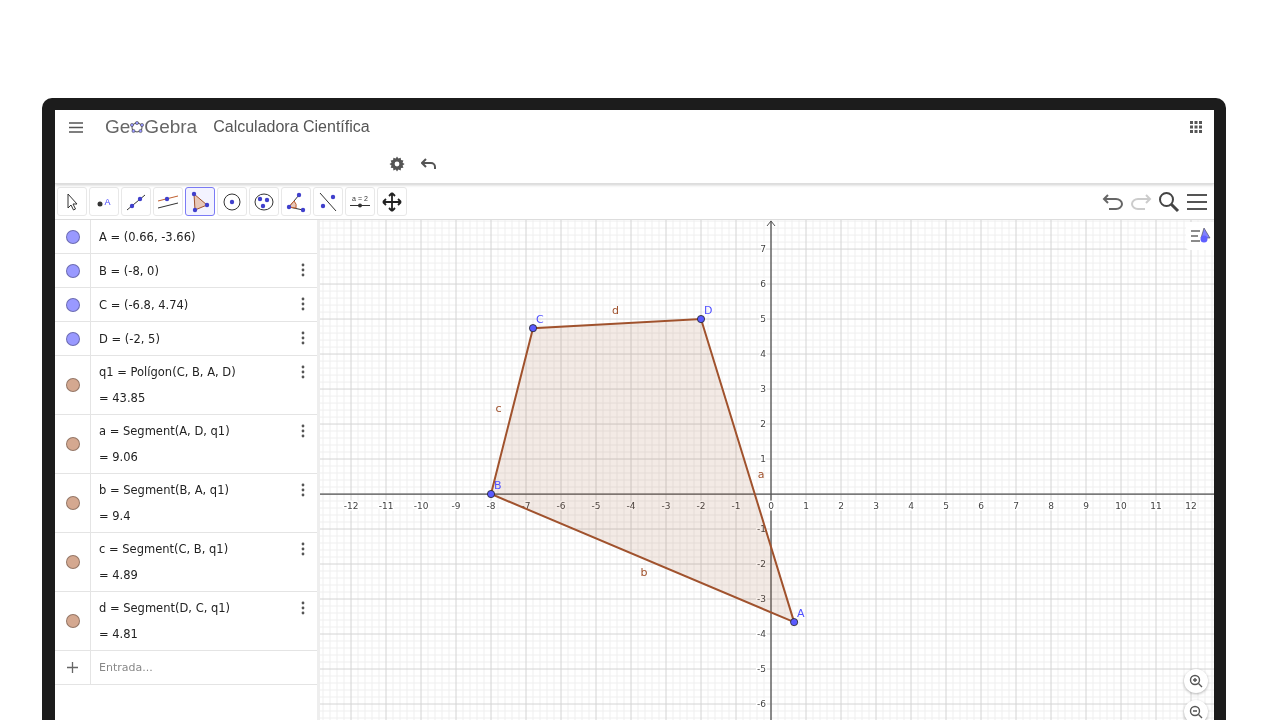 The width and height of the screenshot is (1280, 720). I want to click on y-tick-label: 5, so click(763, 319).